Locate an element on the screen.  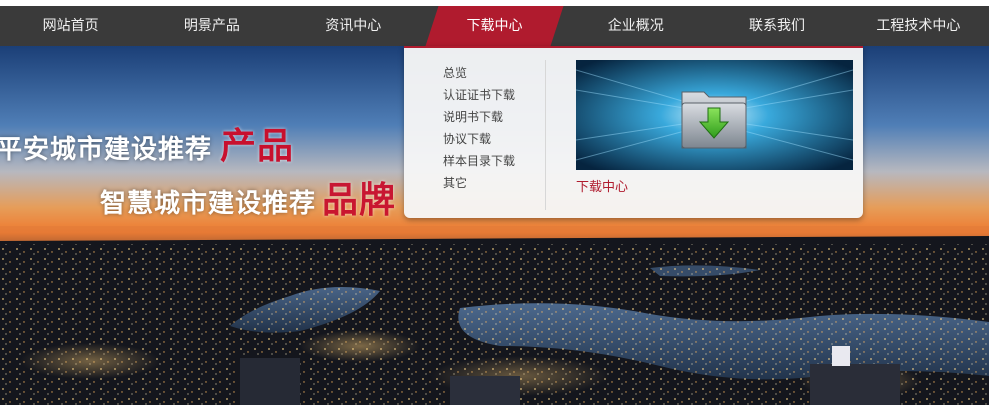
nav-item-downloads: 下载中心 is located at coordinates (494, 26).